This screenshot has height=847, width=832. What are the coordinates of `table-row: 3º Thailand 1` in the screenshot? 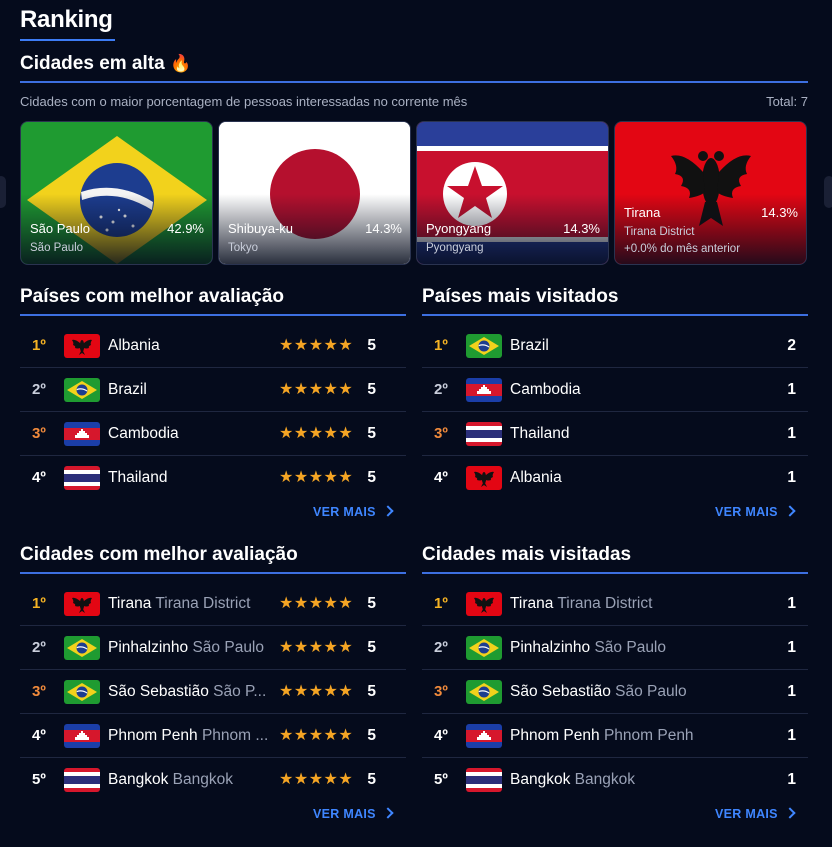 It's located at (615, 434).